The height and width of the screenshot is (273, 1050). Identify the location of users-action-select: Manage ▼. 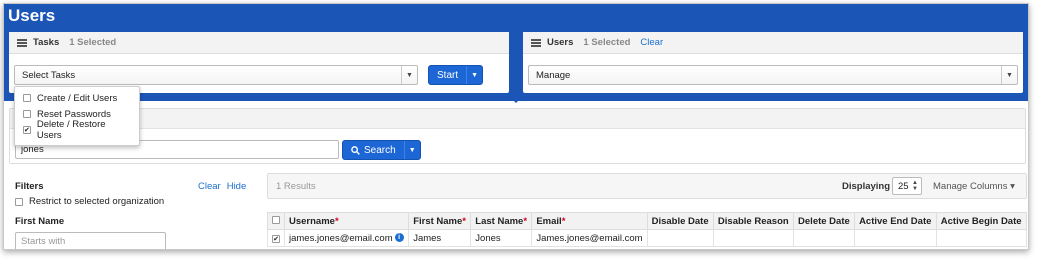
(773, 75).